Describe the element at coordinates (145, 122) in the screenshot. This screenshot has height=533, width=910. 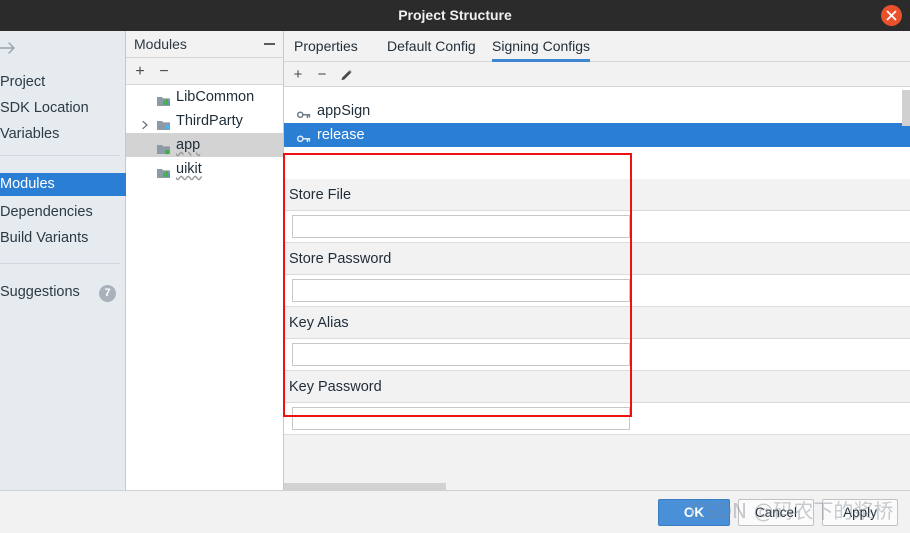
I see `chevron-right-icon` at that location.